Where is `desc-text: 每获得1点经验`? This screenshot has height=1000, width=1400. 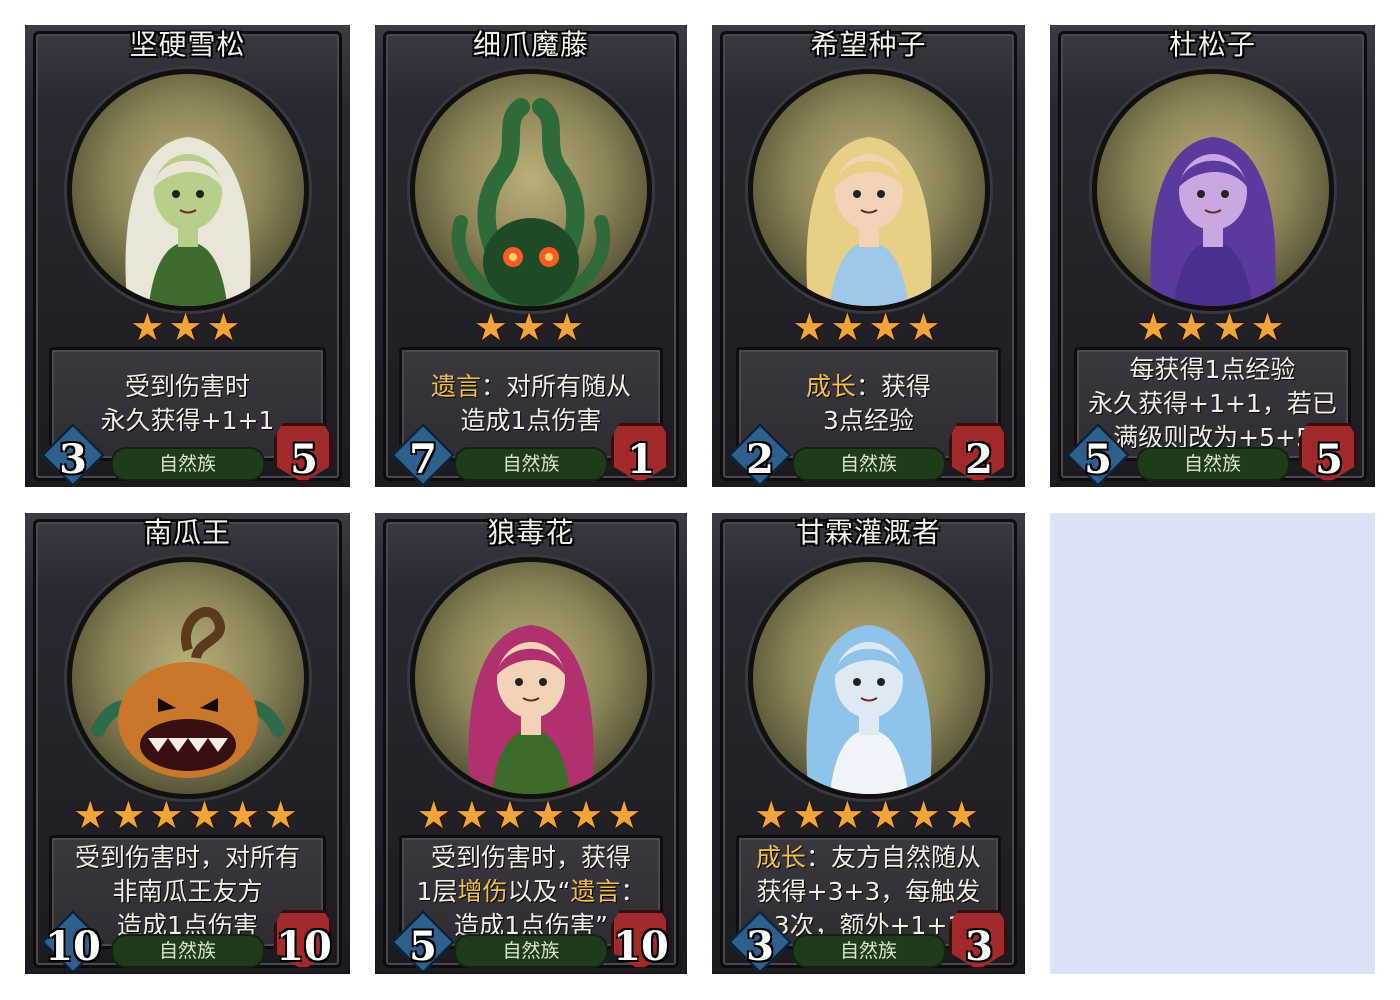 desc-text: 每获得1点经验 is located at coordinates (1212, 369).